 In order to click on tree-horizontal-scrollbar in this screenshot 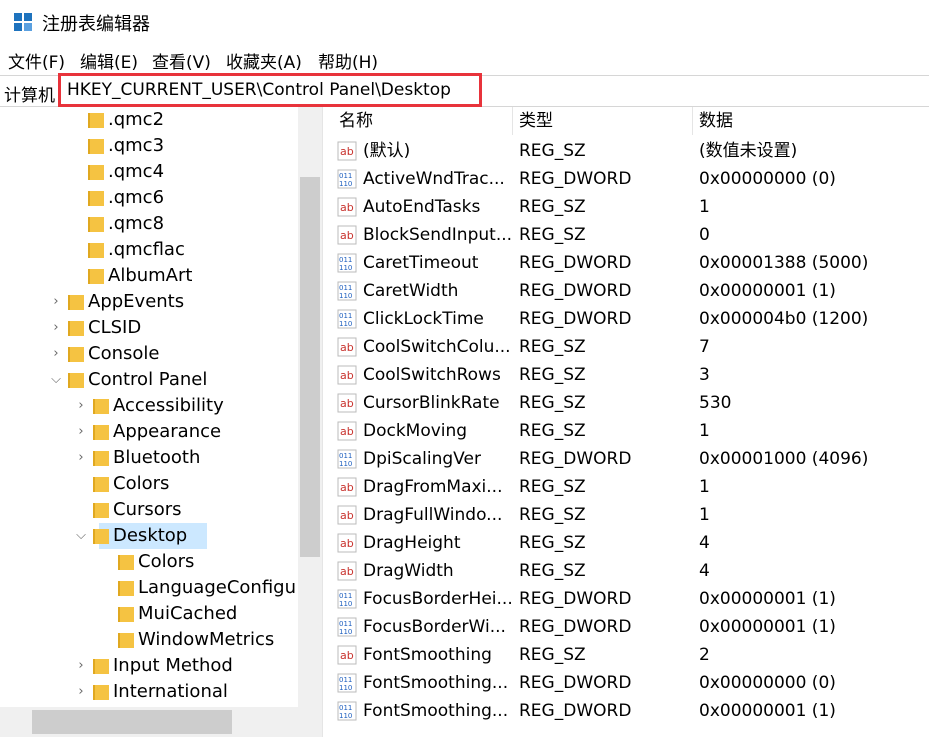, I will do `click(161, 722)`.